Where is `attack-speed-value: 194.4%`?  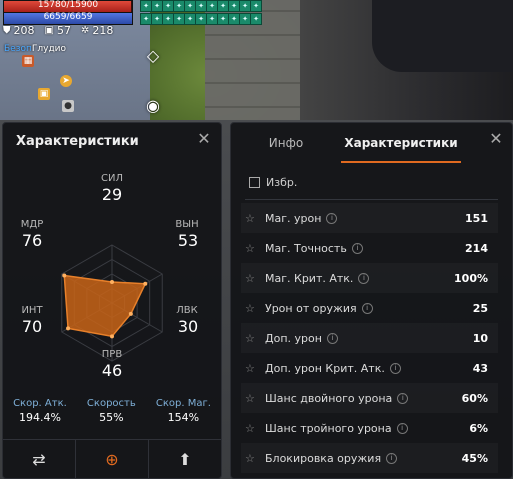 attack-speed-value: 194.4% is located at coordinates (39, 417).